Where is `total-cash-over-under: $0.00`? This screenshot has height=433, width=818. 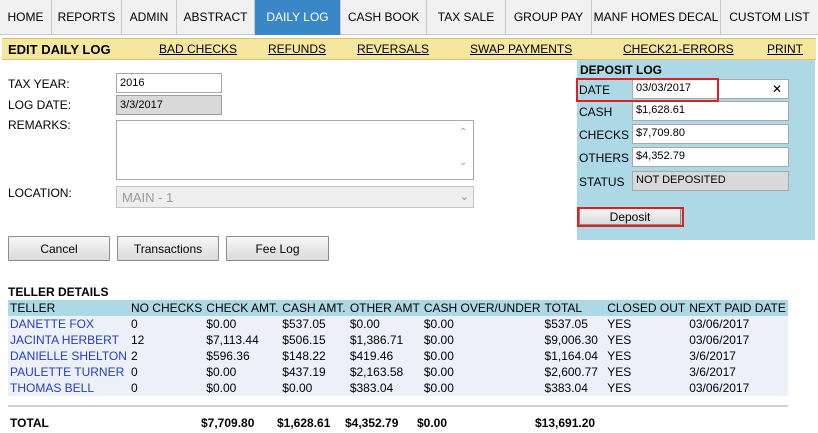 total-cash-over-under: $0.00 is located at coordinates (432, 423).